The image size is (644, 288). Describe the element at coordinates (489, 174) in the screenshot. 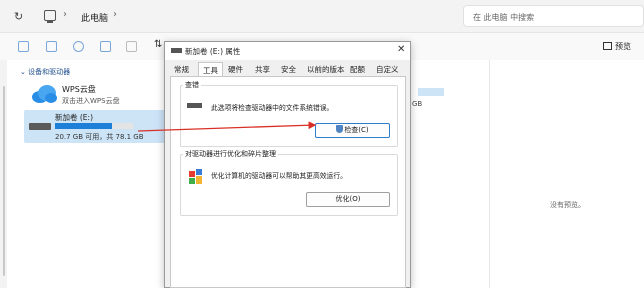

I see `preview-divider` at that location.